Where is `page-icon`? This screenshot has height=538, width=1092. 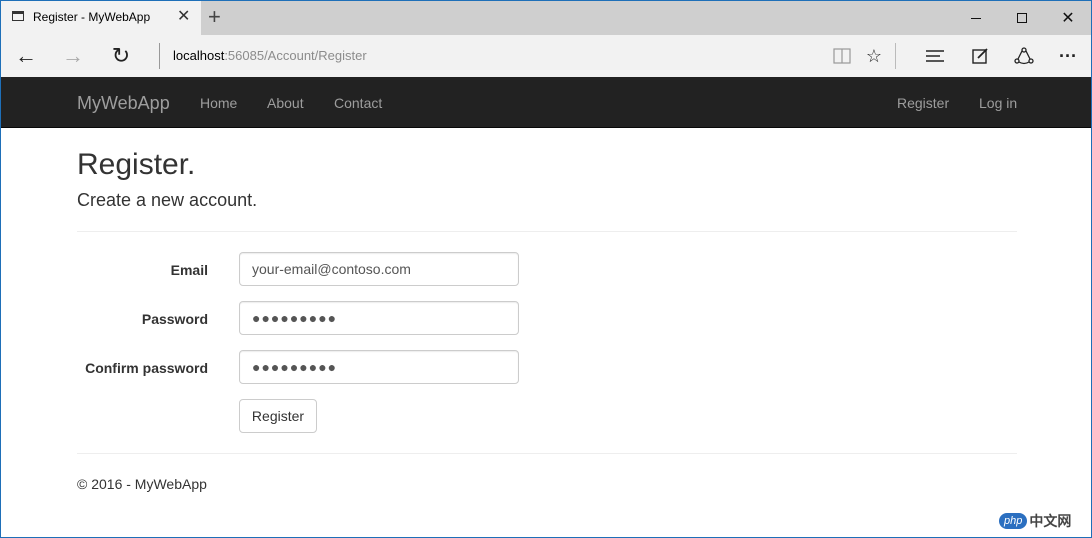
page-icon is located at coordinates (18, 16).